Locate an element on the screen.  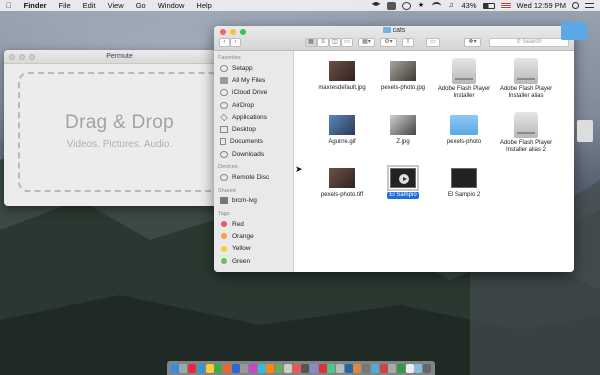
file-item: pexels-photo.tiff is located at coordinates (342, 183).